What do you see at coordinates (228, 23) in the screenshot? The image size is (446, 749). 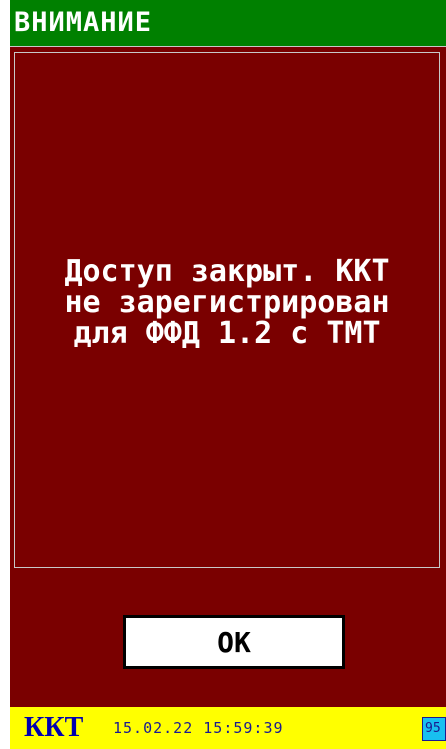 I see `title-bar: ВНИМАНИЕ` at bounding box center [228, 23].